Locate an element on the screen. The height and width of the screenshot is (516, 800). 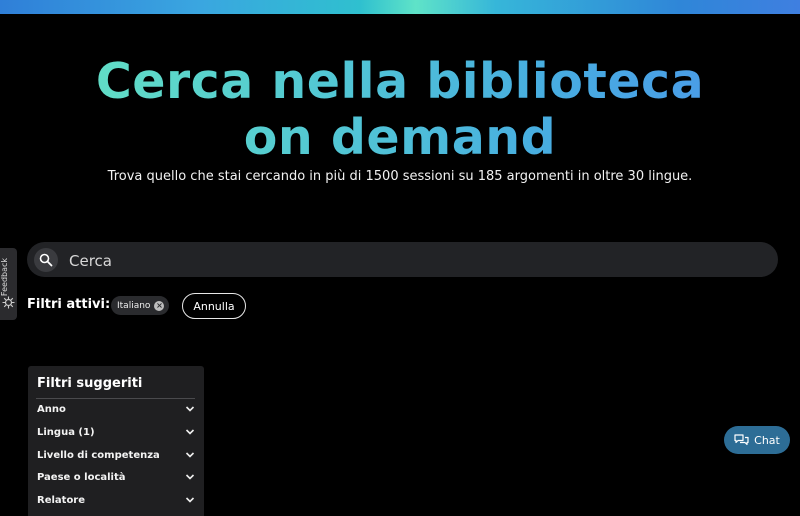
search-button is located at coordinates (46, 260).